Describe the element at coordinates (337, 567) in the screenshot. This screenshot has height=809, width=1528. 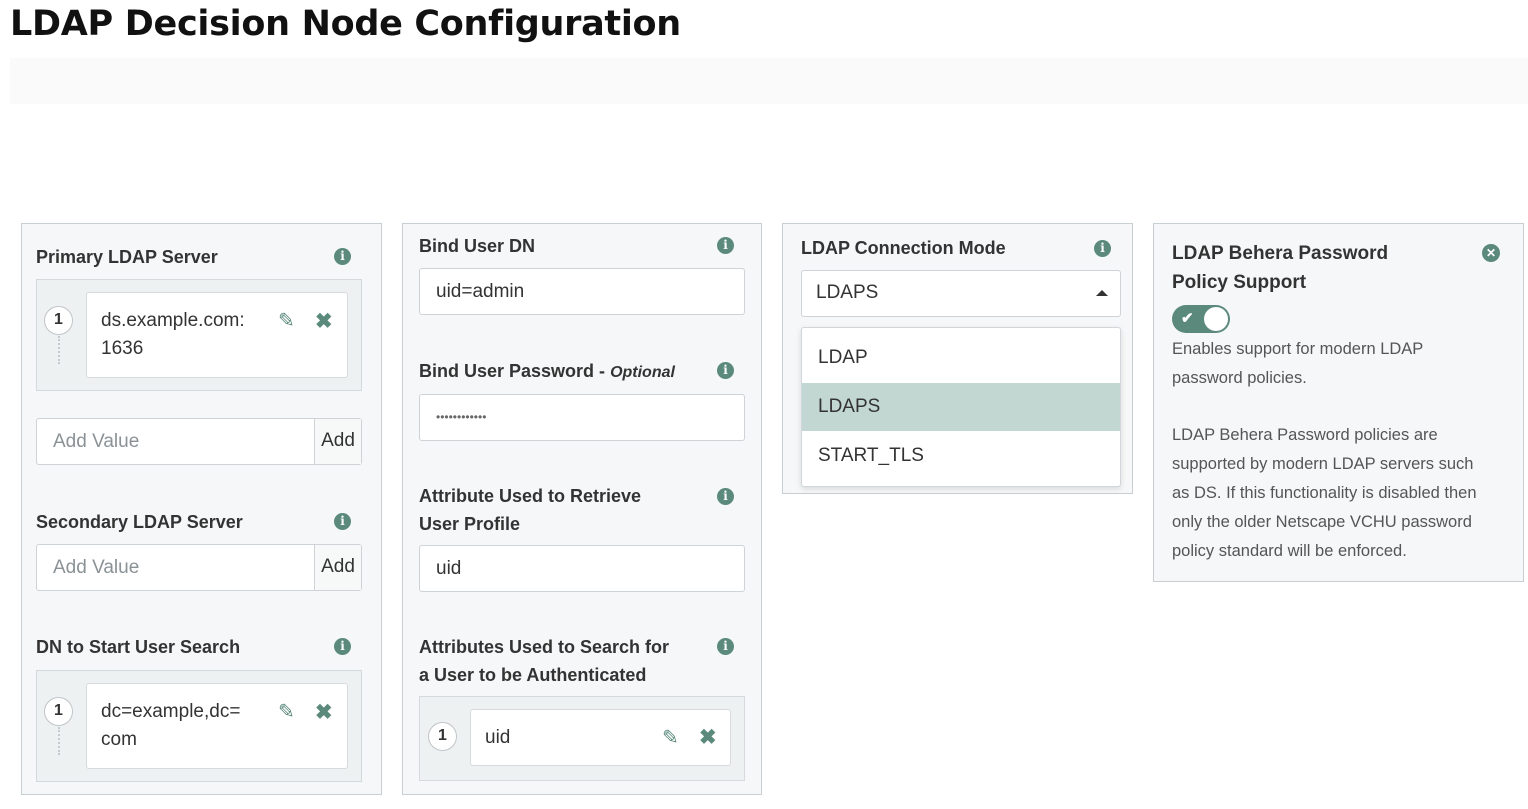
I see `secondary-add-button: Add` at that location.